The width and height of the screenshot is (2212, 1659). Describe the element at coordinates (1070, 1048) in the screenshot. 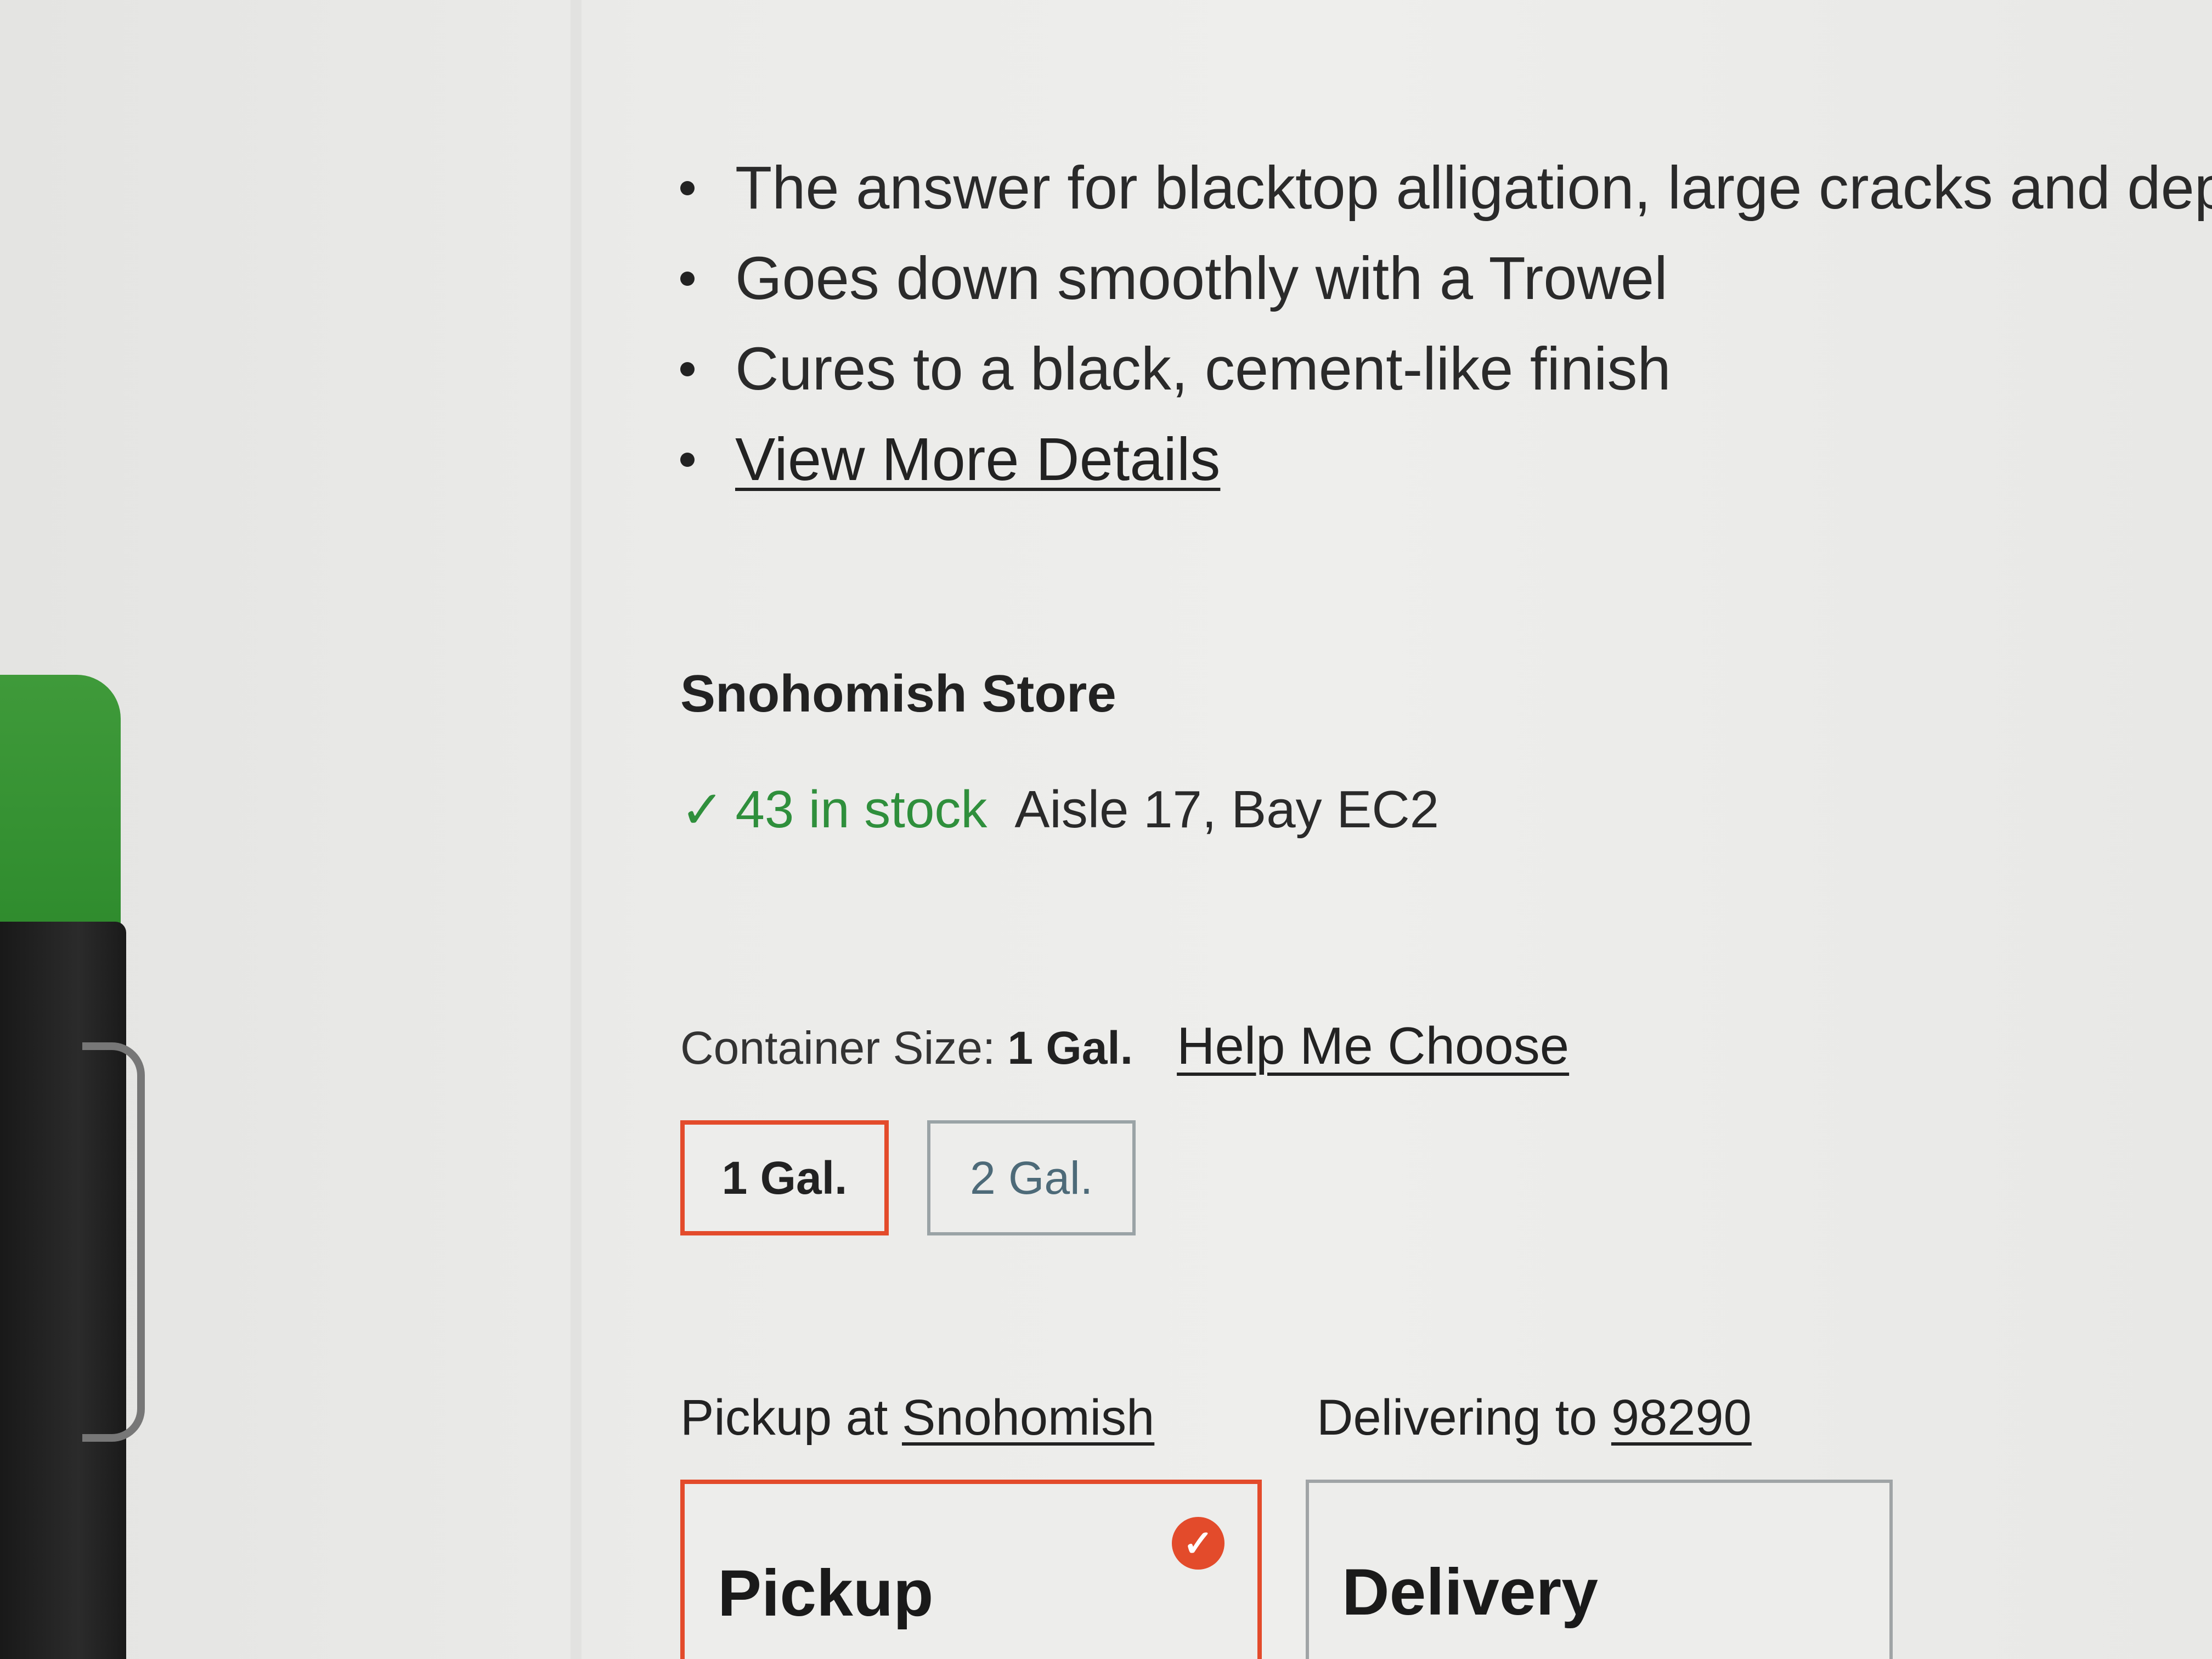

I see `container-size-value: 1 Gal.` at that location.